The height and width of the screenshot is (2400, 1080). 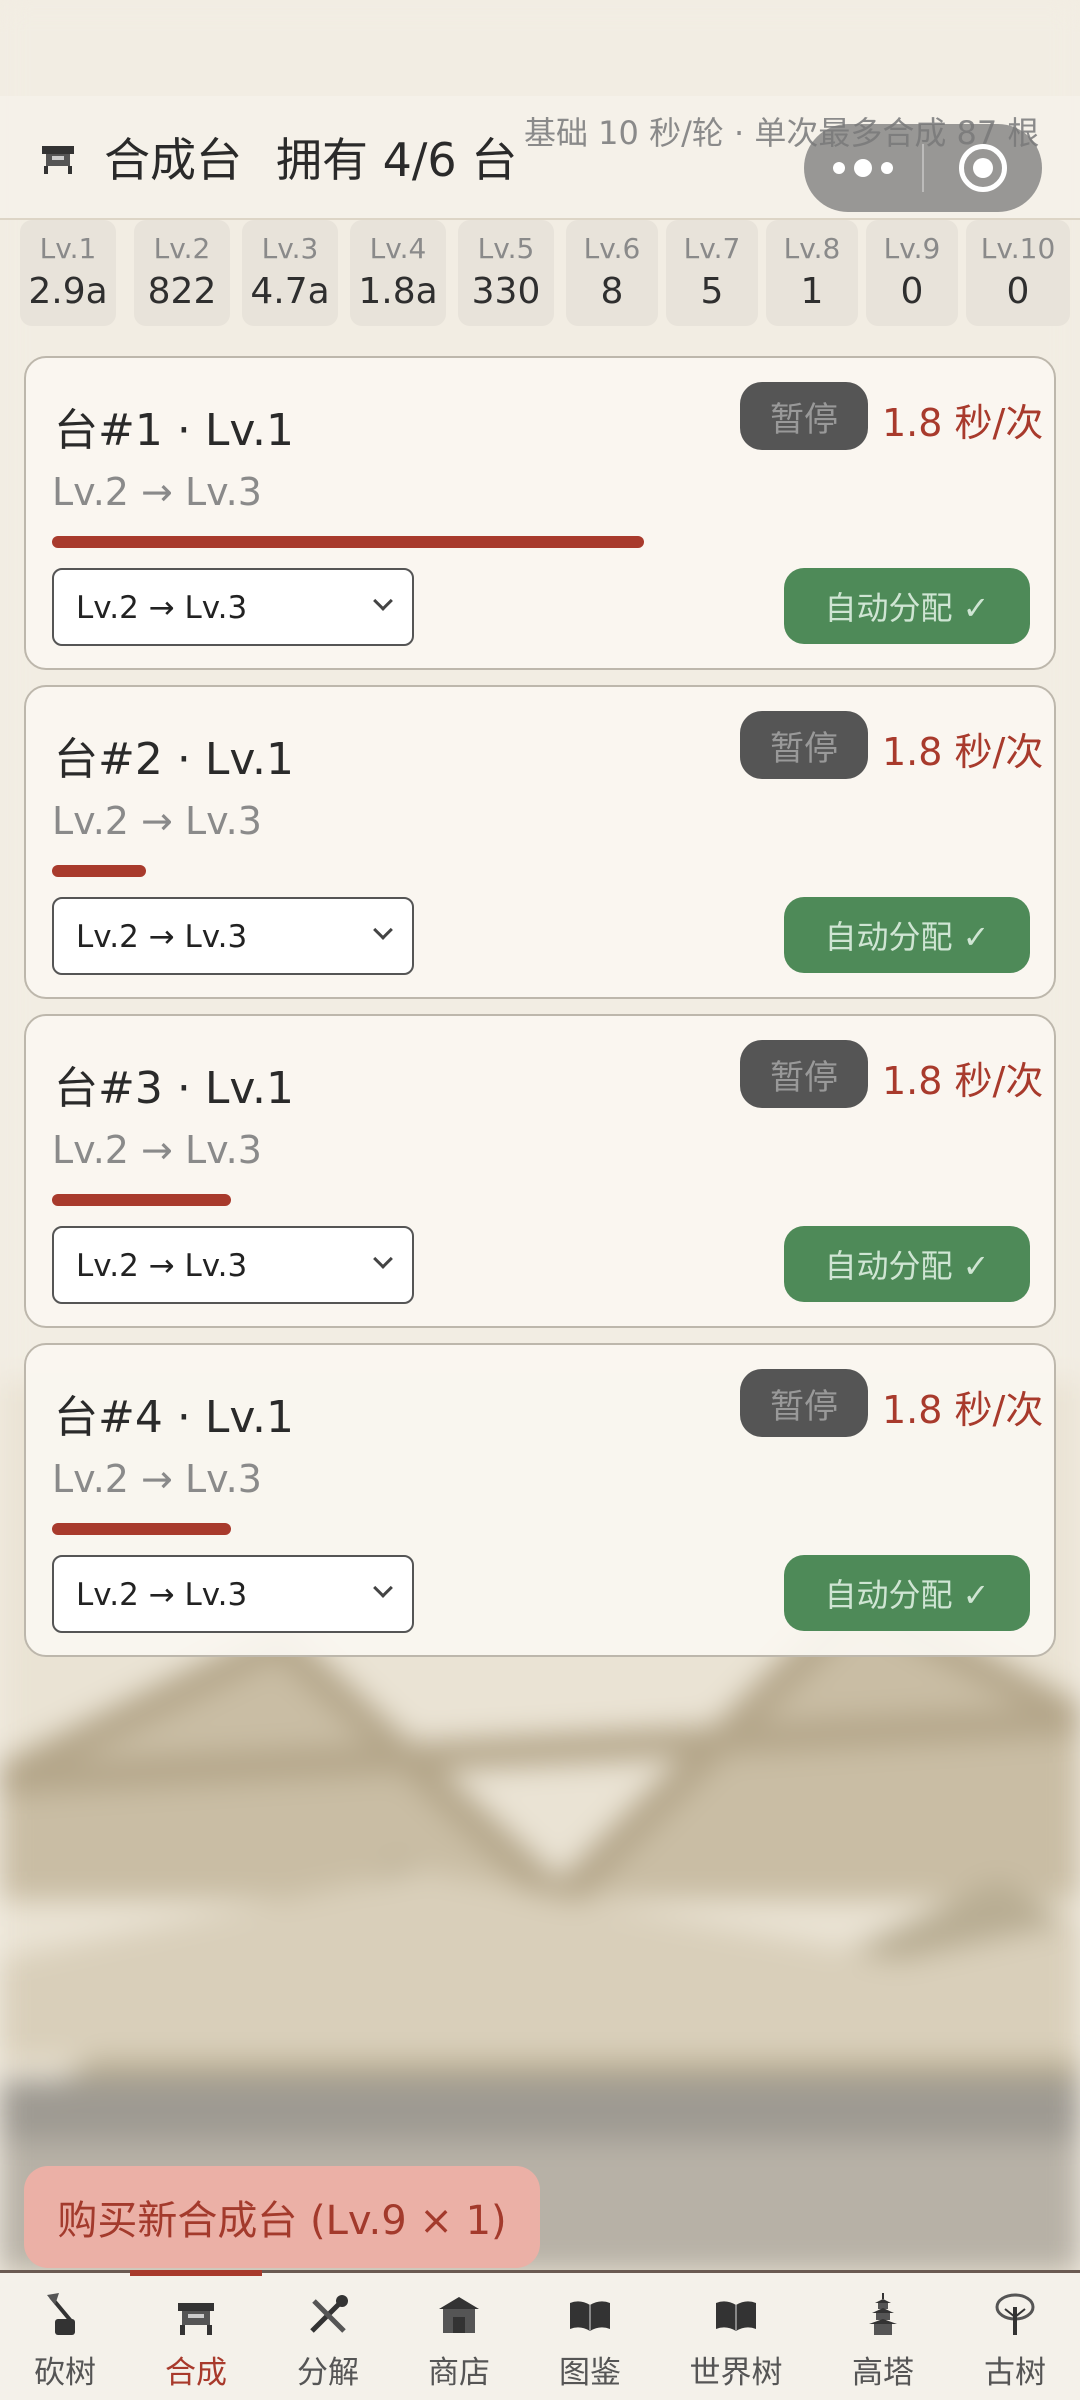 What do you see at coordinates (923, 168) in the screenshot?
I see `miniprogram-capsule` at bounding box center [923, 168].